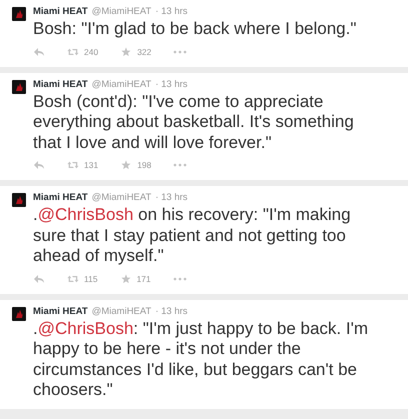 The width and height of the screenshot is (408, 419). Describe the element at coordinates (194, 122) in the screenshot. I see `tweet-text: Bosh (cont'd): "I've come to appreciate everything about basketball. It's something that I love and will love forever."` at that location.